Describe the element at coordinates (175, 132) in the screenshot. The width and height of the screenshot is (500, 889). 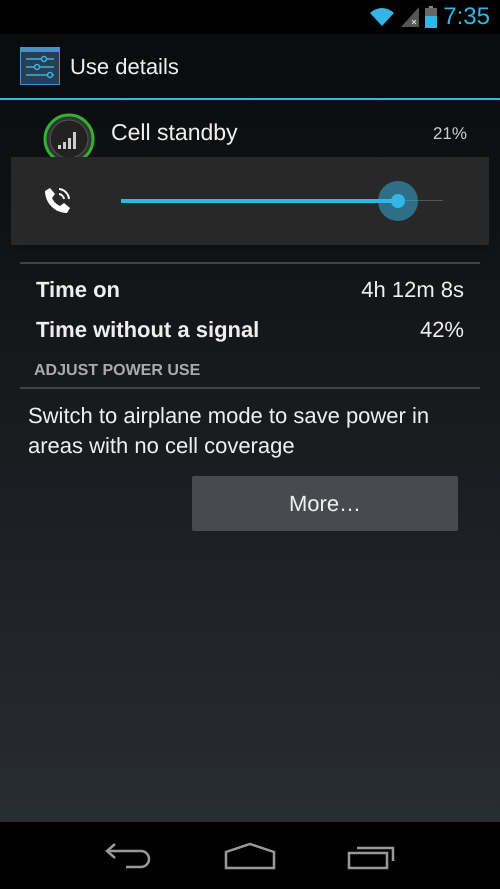
I see `app-name: Cell standby` at that location.